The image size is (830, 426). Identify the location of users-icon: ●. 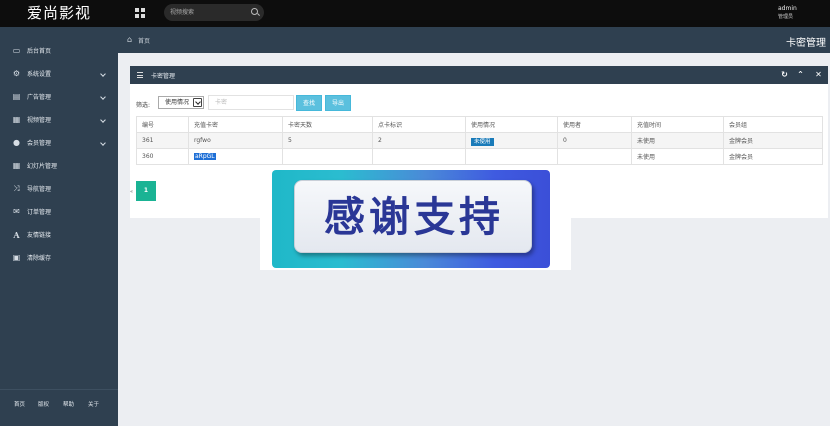
(16, 142).